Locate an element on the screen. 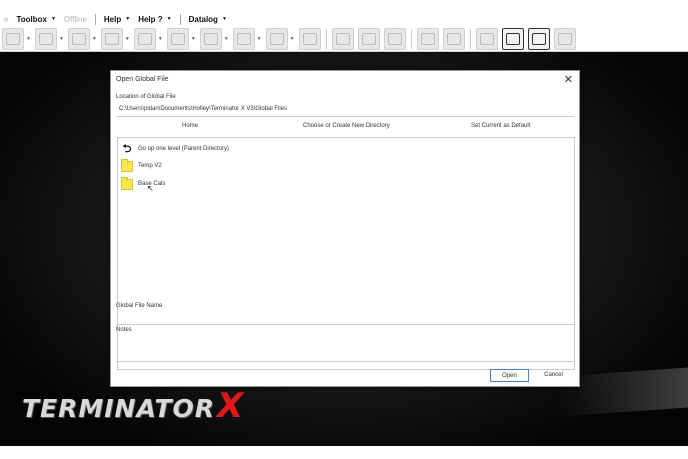  list-item-temp-v2: Temp V2 is located at coordinates (141, 165).